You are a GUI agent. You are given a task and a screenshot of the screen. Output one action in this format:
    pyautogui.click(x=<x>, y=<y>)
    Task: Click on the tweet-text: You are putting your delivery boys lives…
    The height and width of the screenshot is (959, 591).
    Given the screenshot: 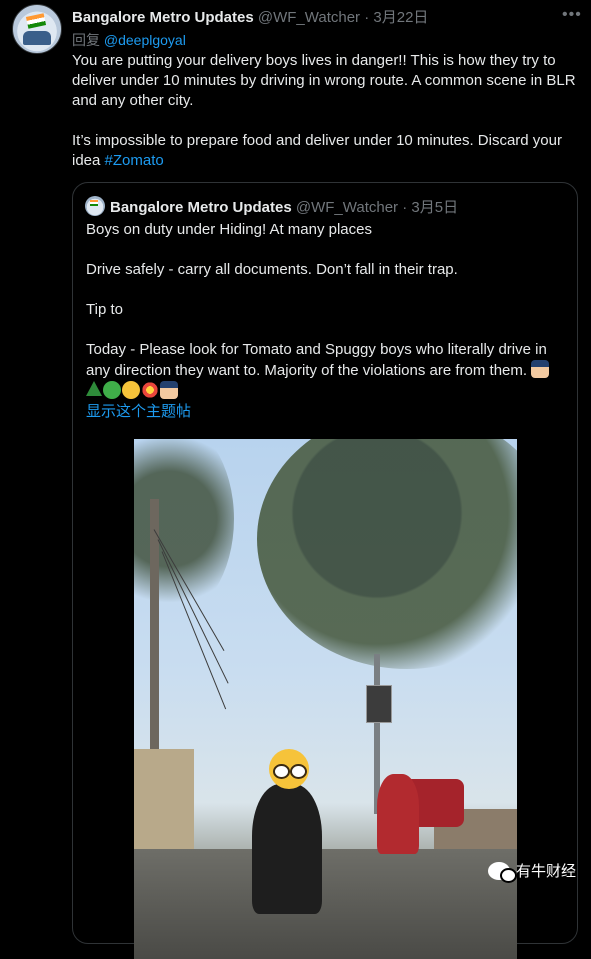 What is the action you would take?
    pyautogui.click(x=324, y=111)
    